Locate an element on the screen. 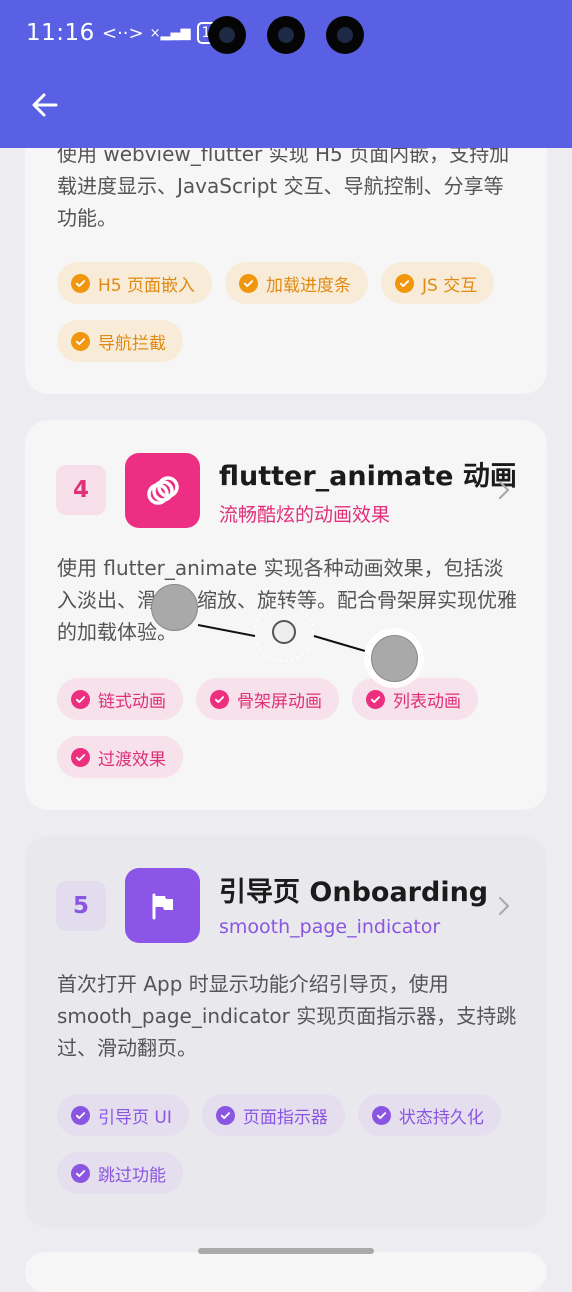  chip-label: 骨架屏动画 is located at coordinates (279, 701).